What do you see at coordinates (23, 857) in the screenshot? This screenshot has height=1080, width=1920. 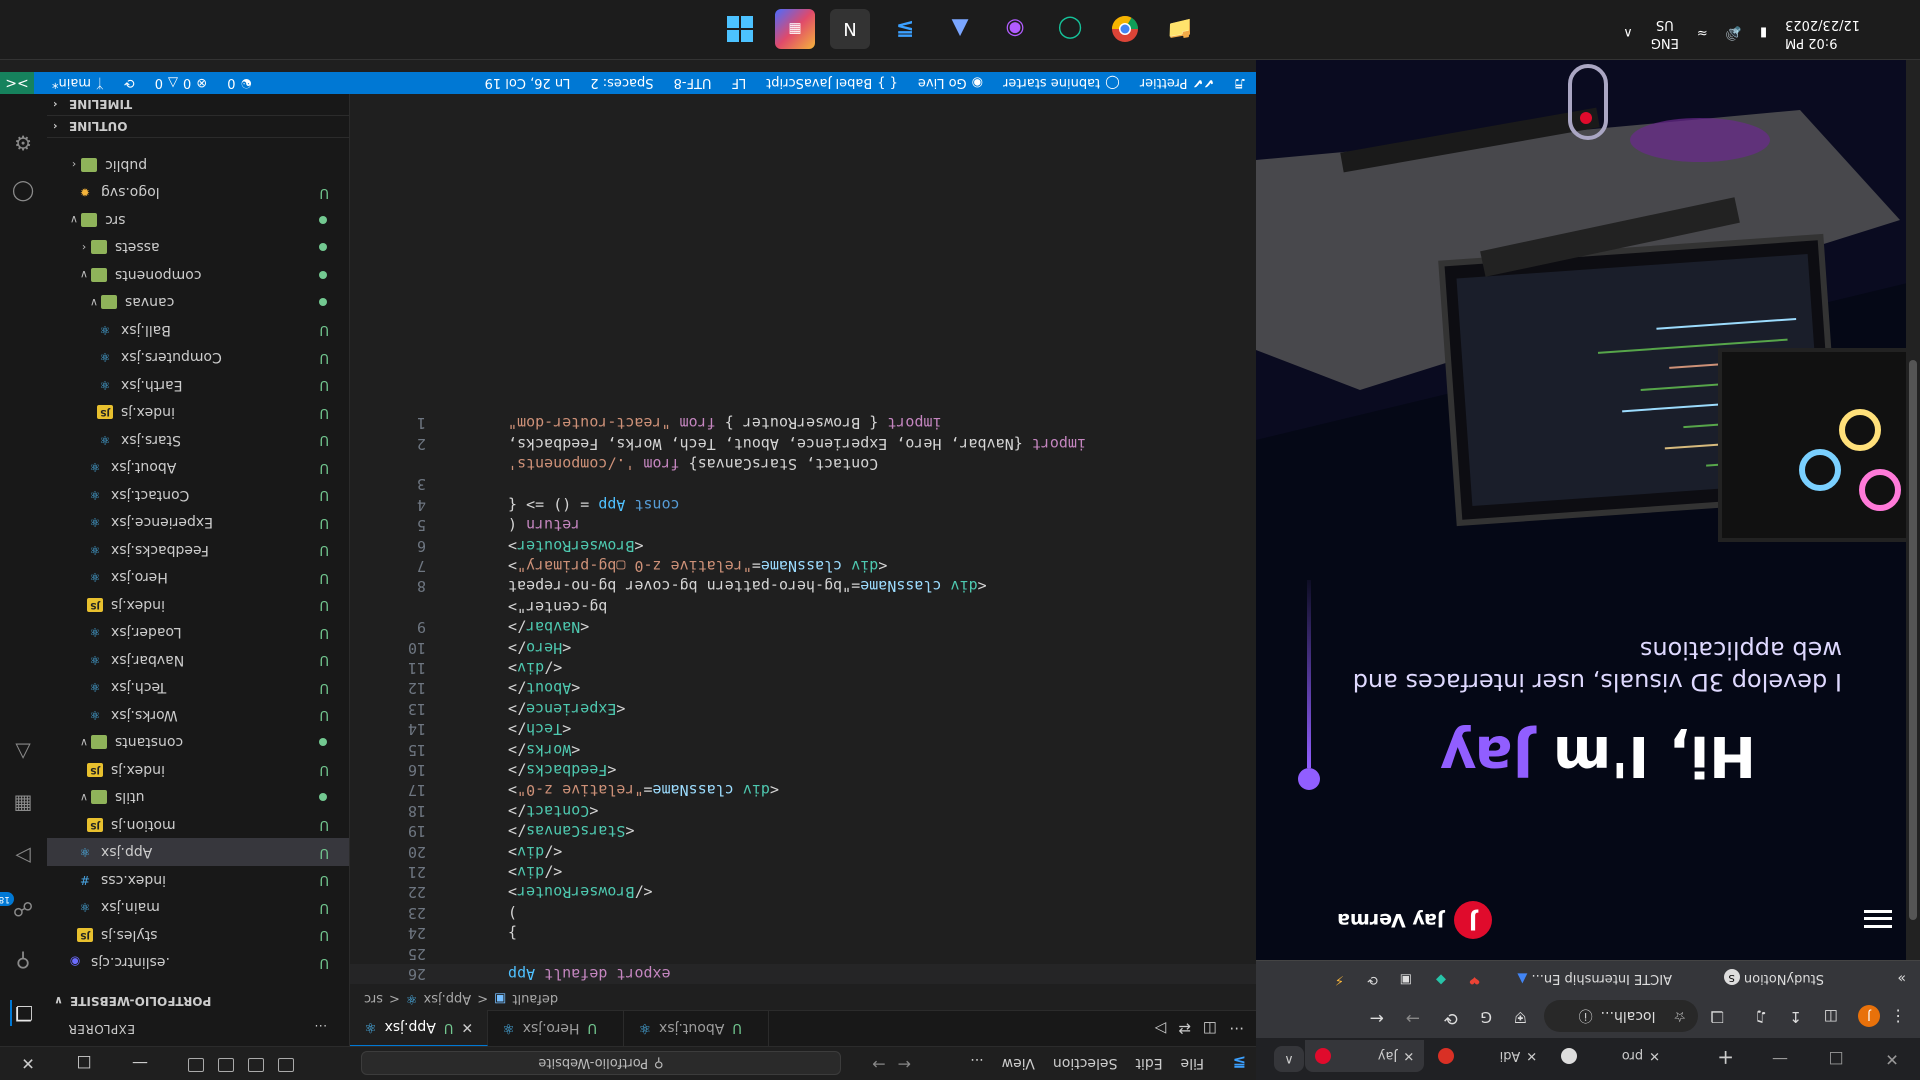 I see `run-debug-icon: ▷` at bounding box center [23, 857].